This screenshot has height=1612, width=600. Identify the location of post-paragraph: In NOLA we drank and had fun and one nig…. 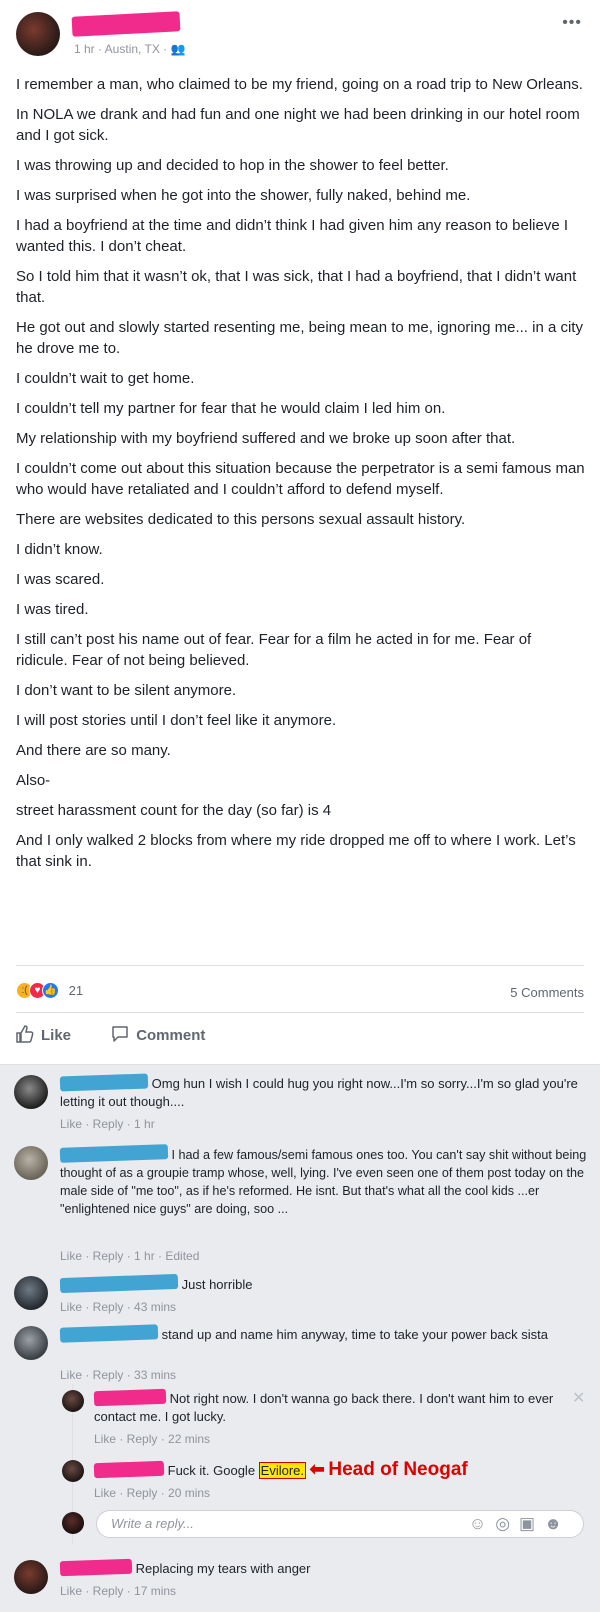
(298, 125).